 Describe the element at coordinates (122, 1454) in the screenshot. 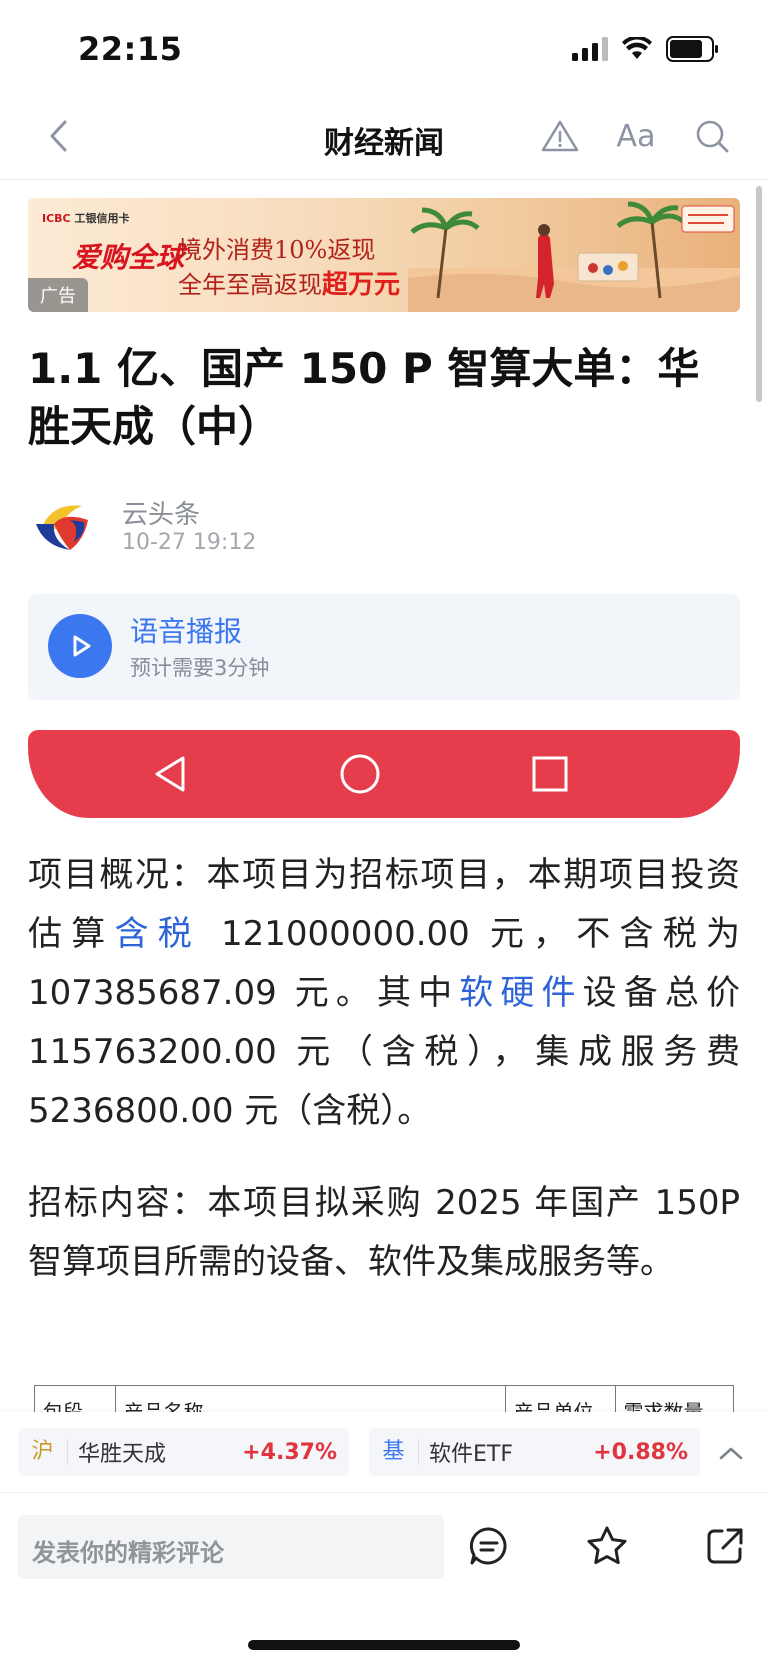

I see `stock-name: 华胜天成` at that location.